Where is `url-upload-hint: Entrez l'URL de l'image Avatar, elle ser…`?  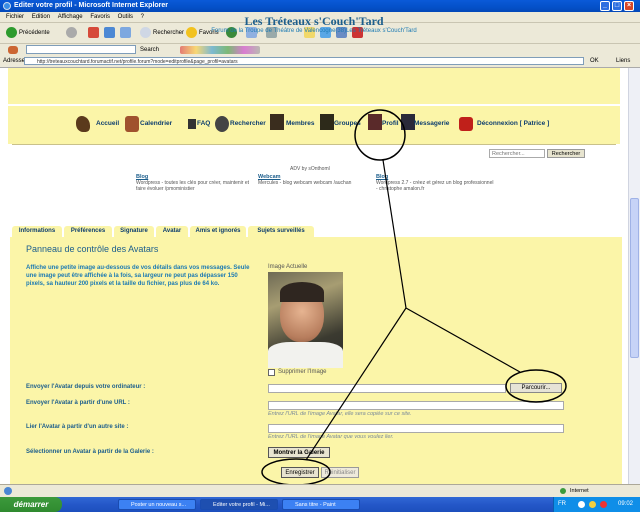 url-upload-hint: Entrez l'URL de l'image Avatar, elle ser… is located at coordinates (340, 414).